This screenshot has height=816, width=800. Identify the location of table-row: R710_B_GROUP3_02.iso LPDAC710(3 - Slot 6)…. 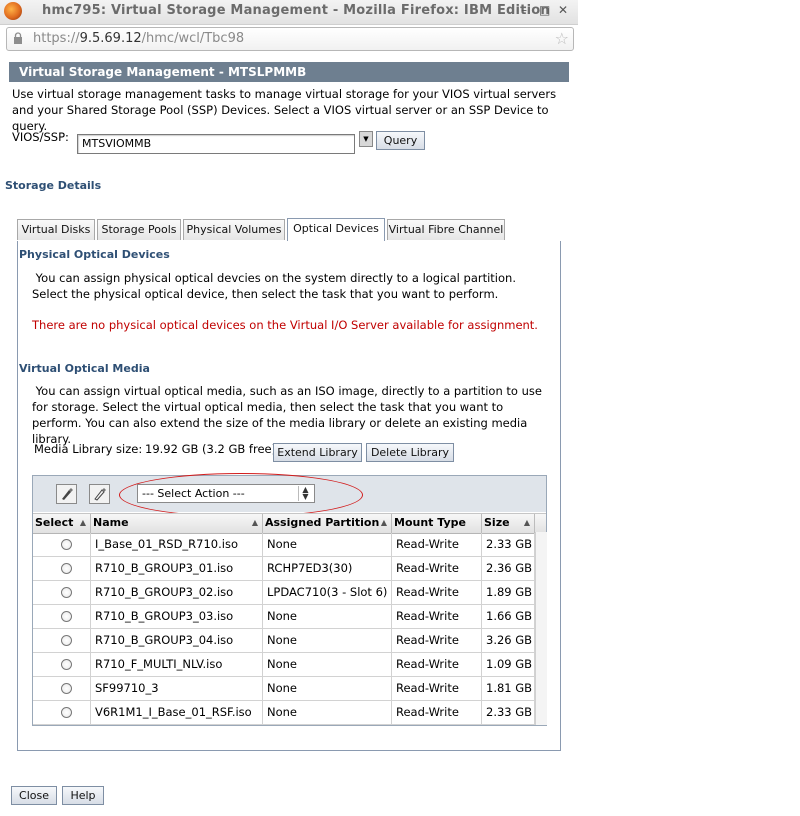
(284, 593).